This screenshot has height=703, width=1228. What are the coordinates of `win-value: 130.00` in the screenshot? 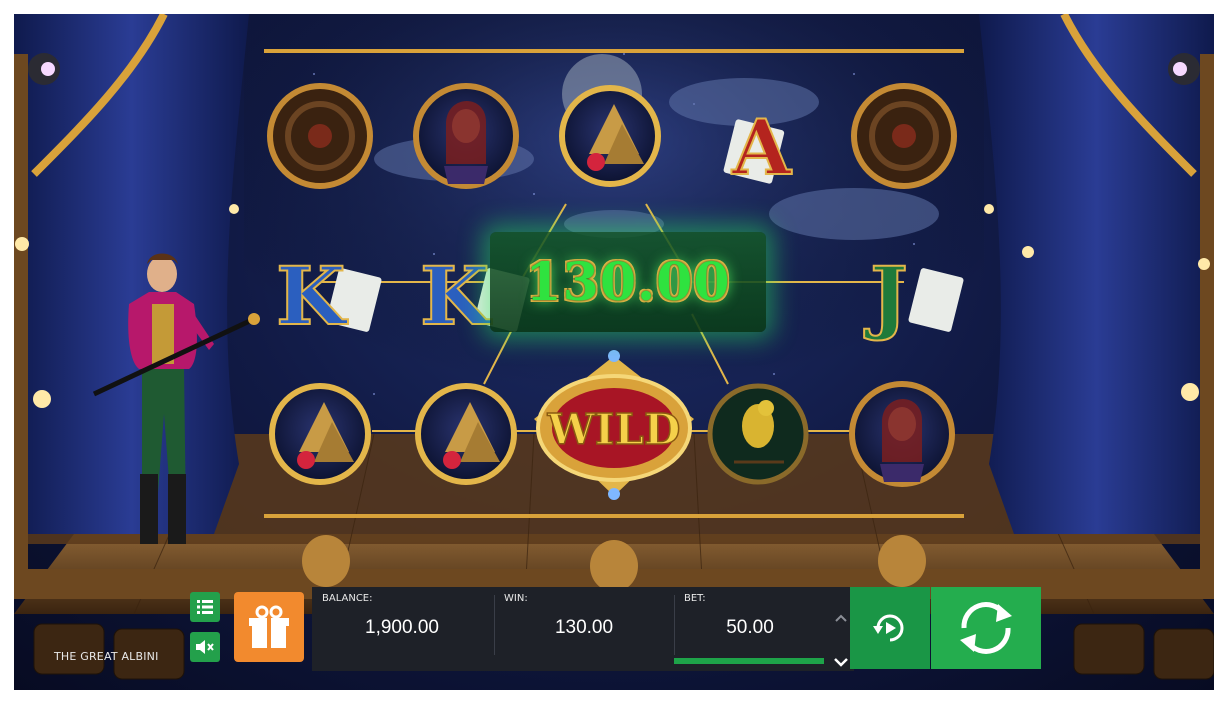 It's located at (584, 627).